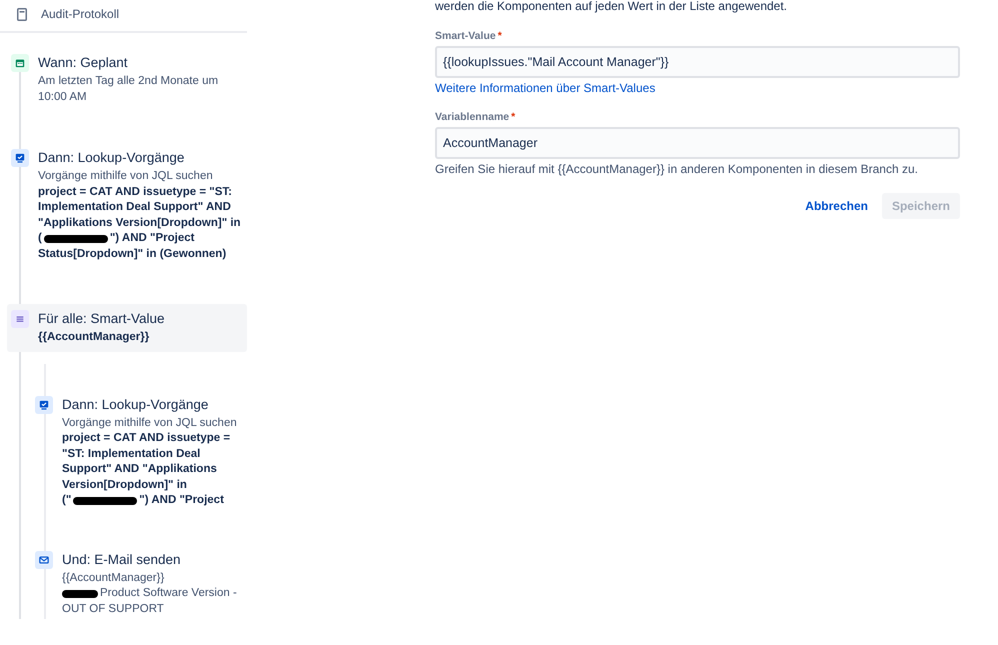  Describe the element at coordinates (697, 62) in the screenshot. I see `text-field: {{lookupIssues."Mail Account Manager"}}` at that location.